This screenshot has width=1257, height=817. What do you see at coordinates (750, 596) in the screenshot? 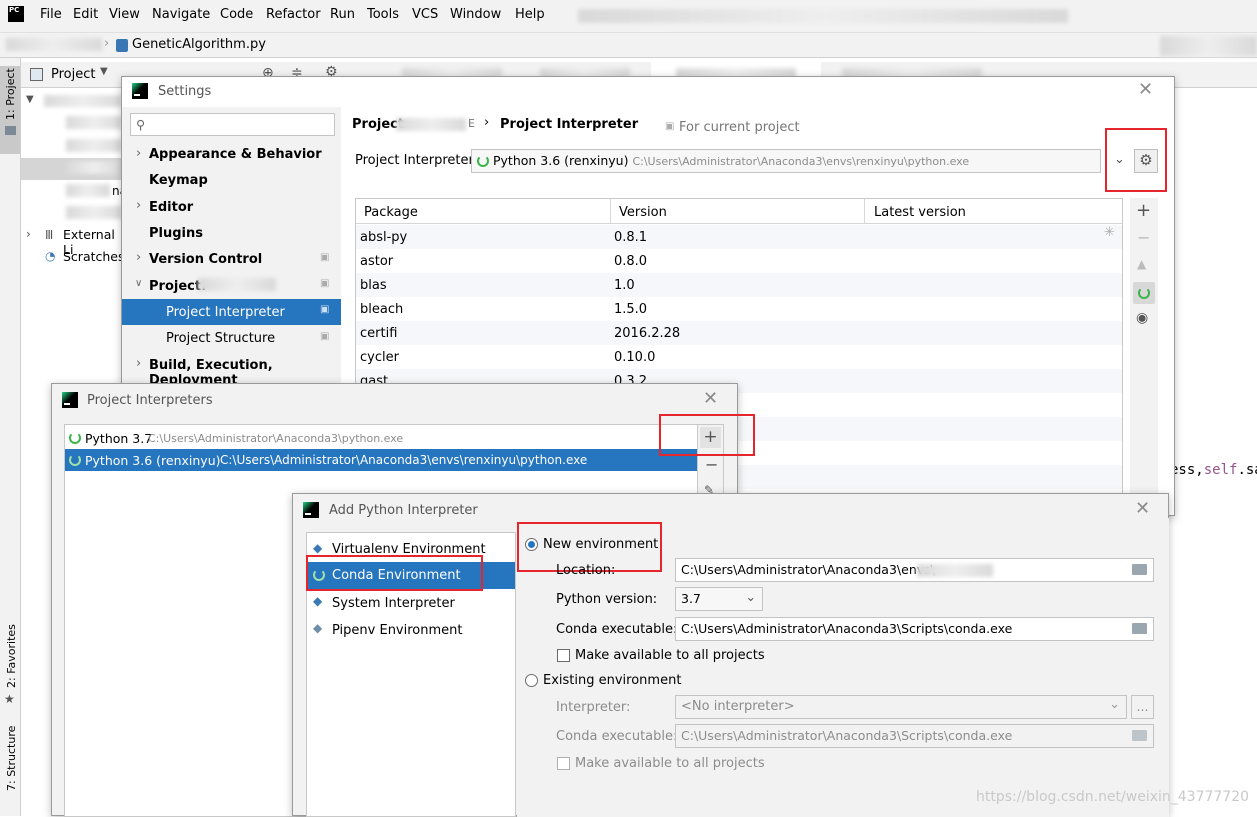
I see `chevron-down-icon: ⌄` at bounding box center [750, 596].